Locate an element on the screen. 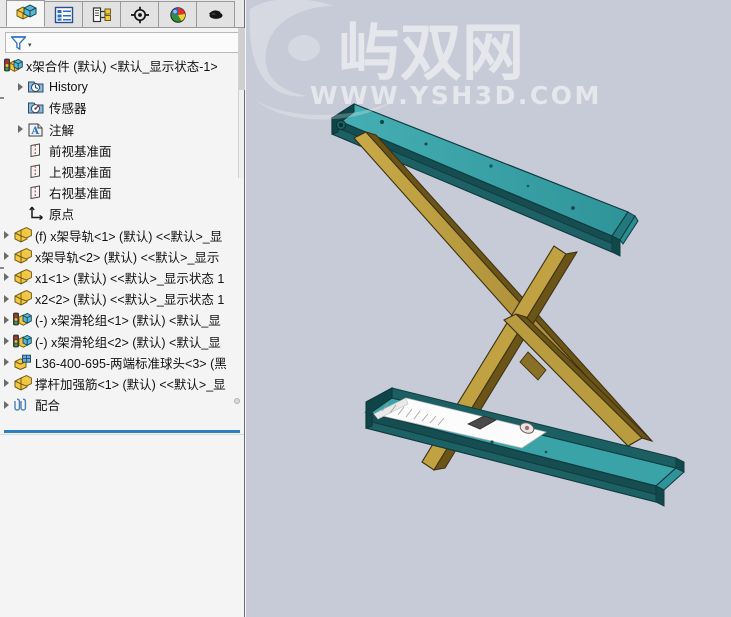  tree-item: 撑杆加强筋<1> (默认) <<默认>_显 is located at coordinates (122, 383).